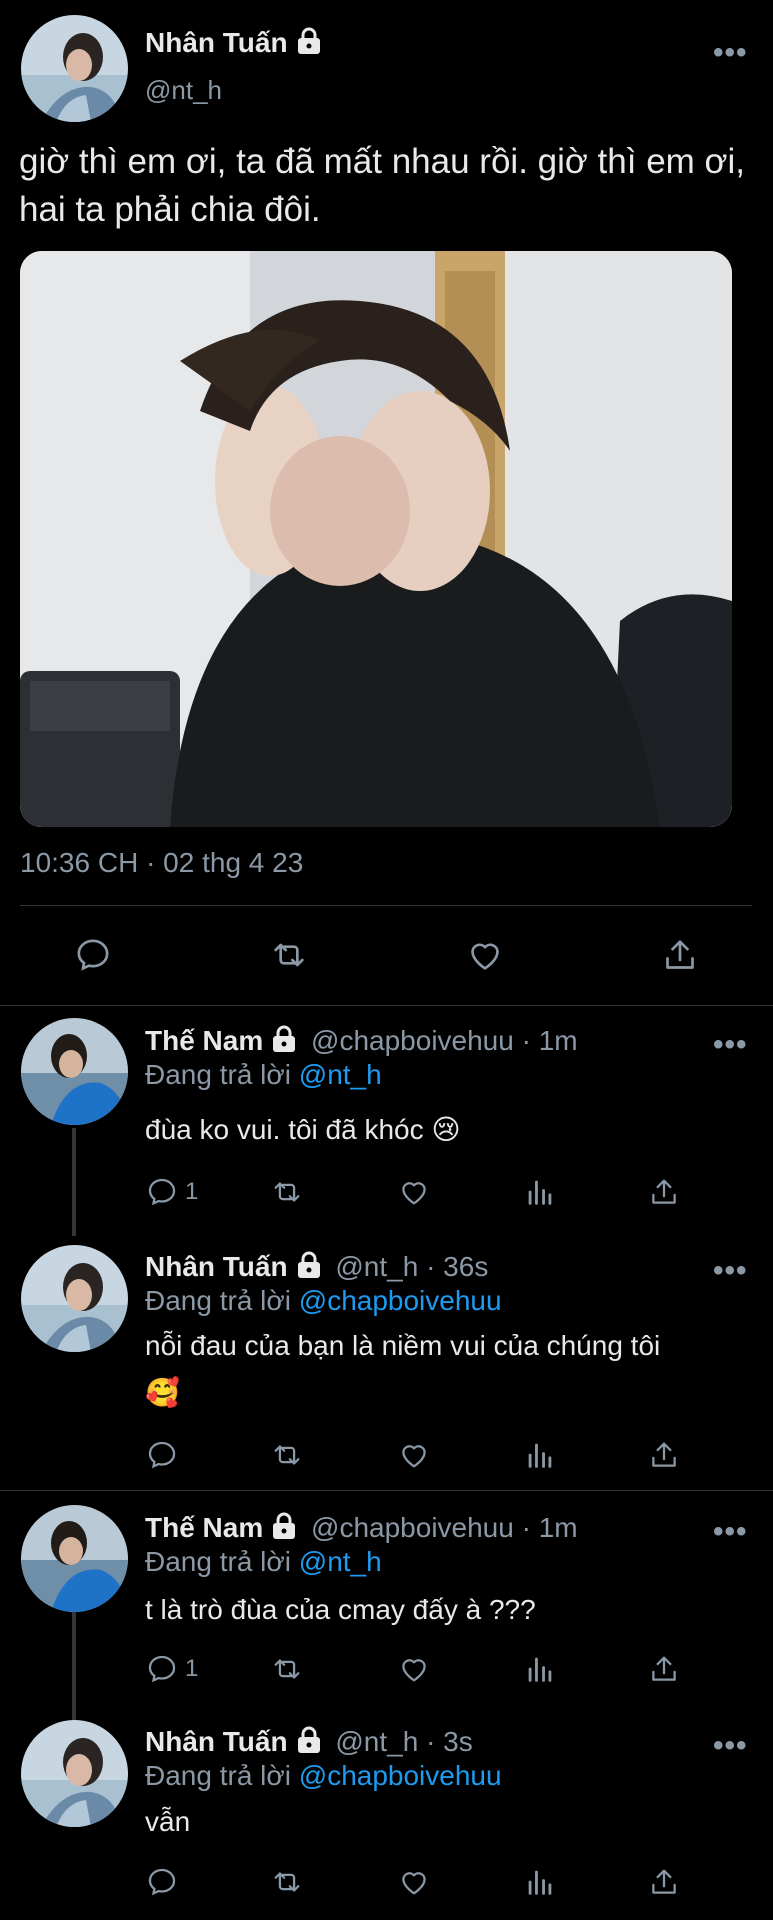 The image size is (773, 1920). I want to click on reply-time: · 3s, so click(449, 1741).